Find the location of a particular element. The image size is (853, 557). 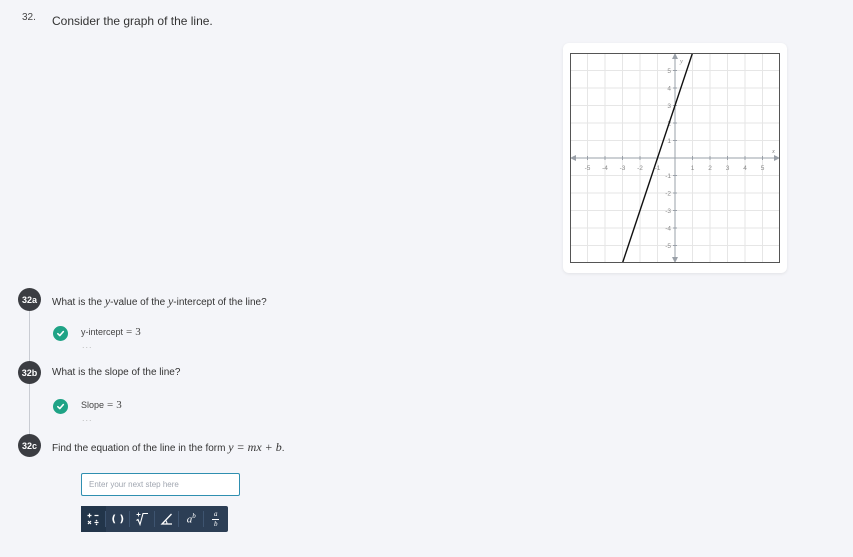

y-tick-label: -3 is located at coordinates (668, 211).